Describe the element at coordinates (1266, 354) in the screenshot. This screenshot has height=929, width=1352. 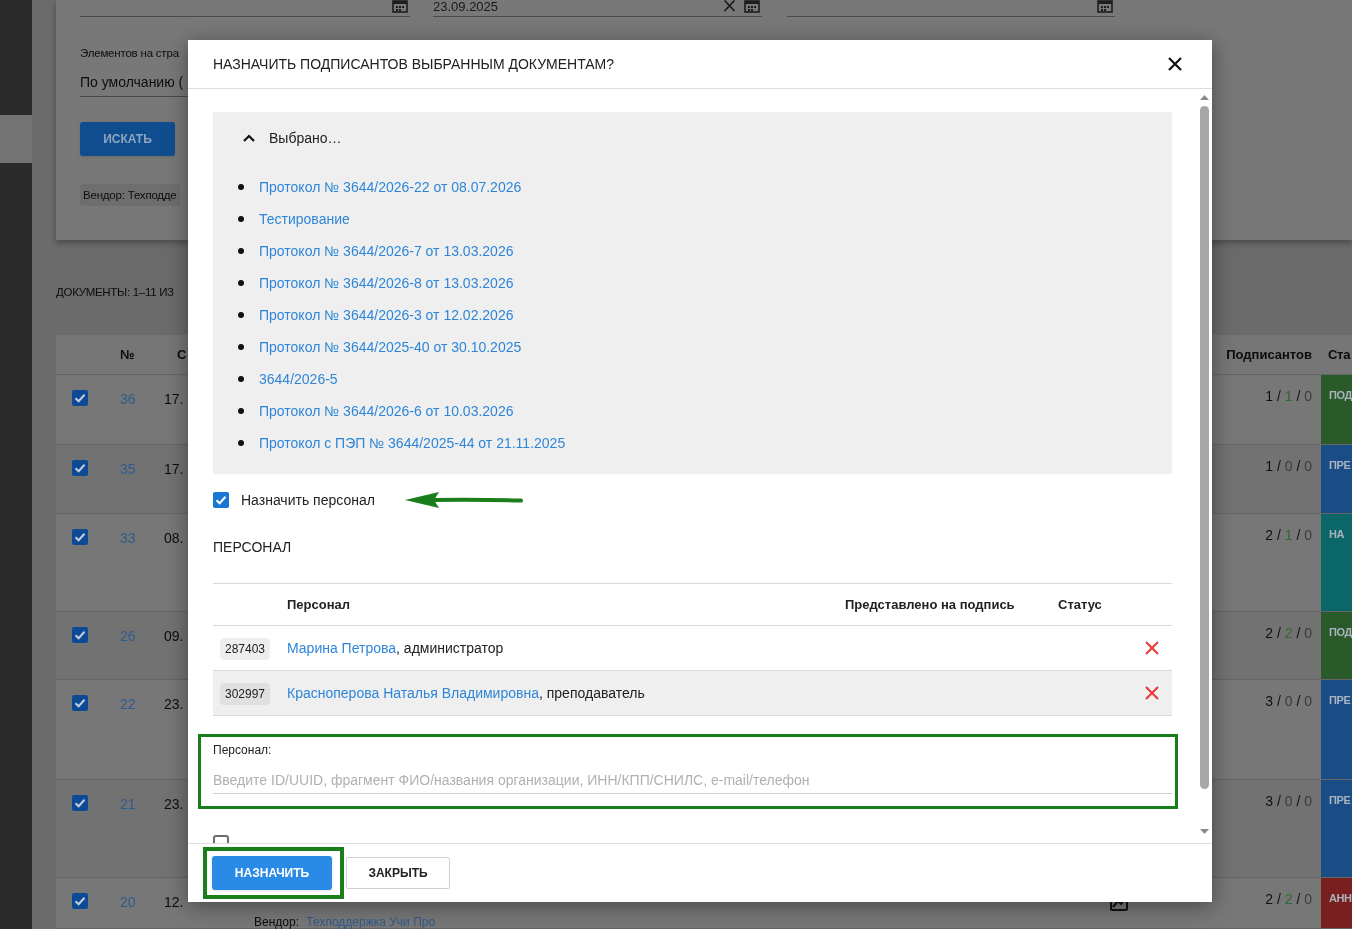
I see `column-header: Подписантов` at that location.